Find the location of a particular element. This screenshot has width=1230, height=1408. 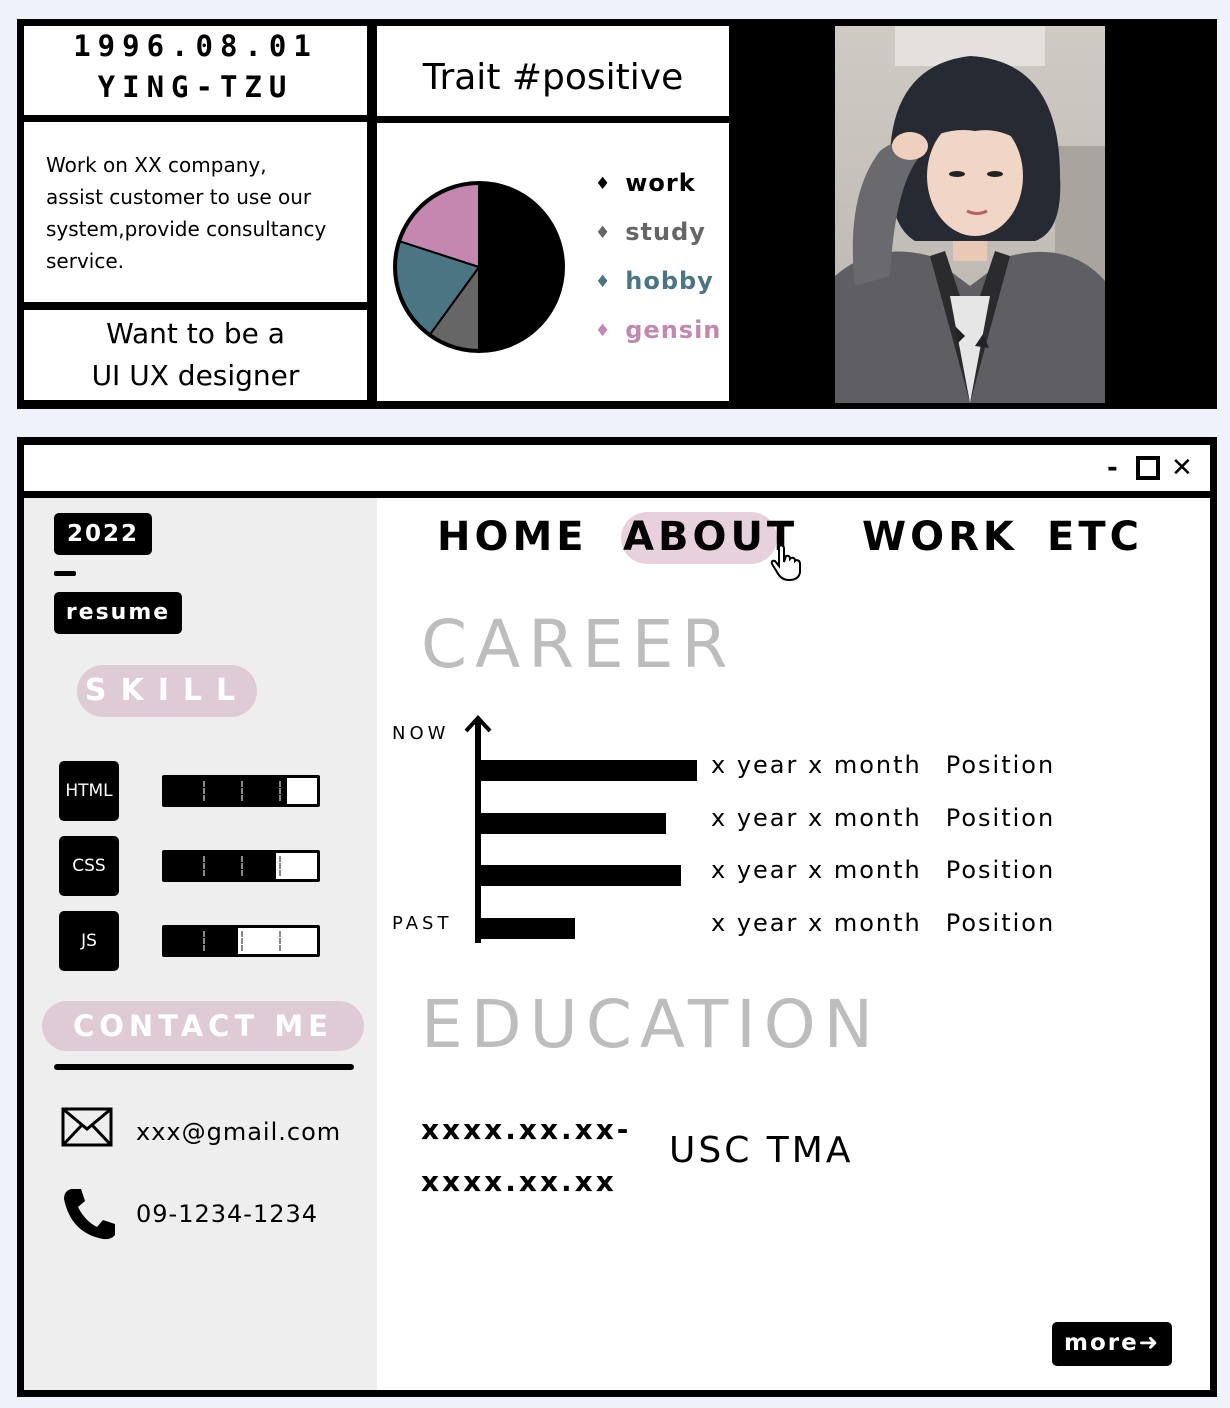

education-start-date: xxxx.xx.xx- is located at coordinates (526, 1129).